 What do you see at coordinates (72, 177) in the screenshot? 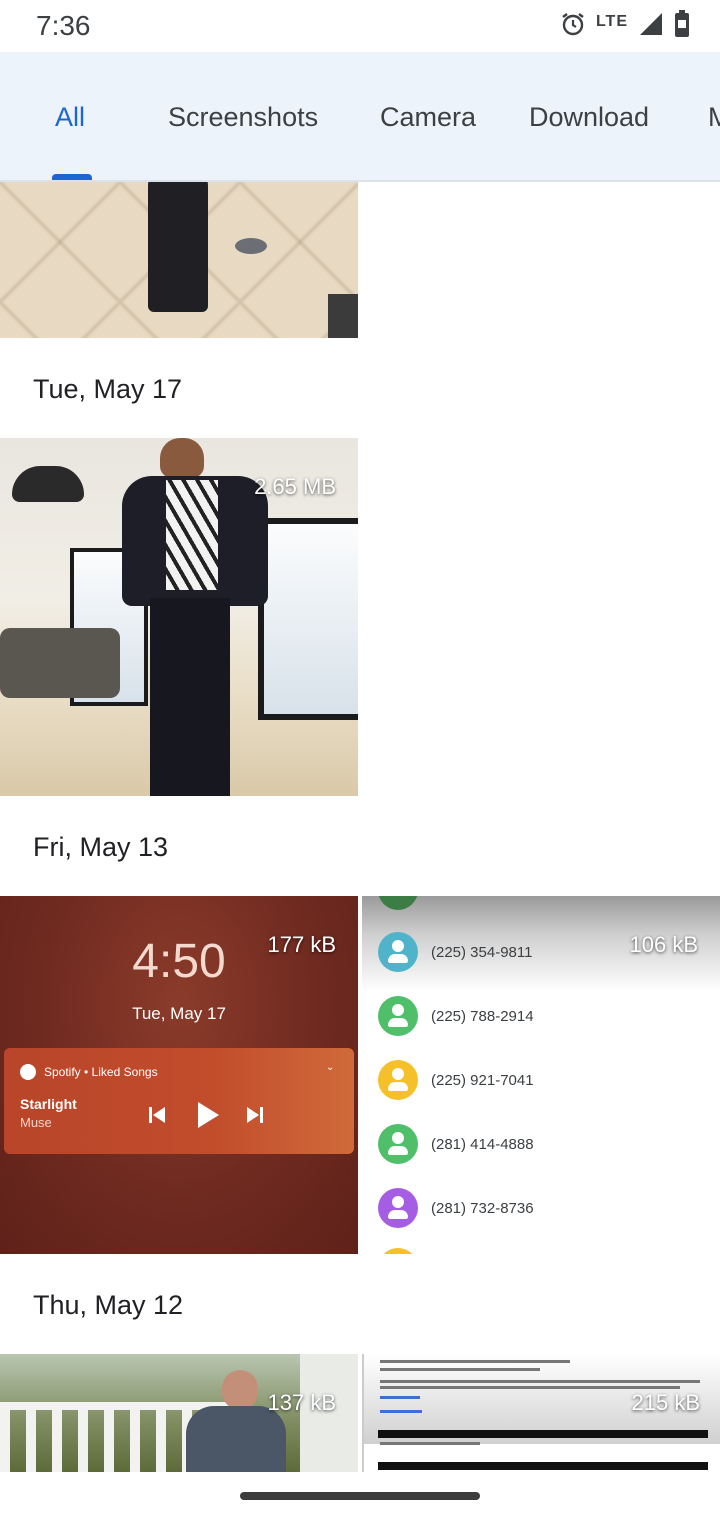
I see `active-tab-indicator` at bounding box center [72, 177].